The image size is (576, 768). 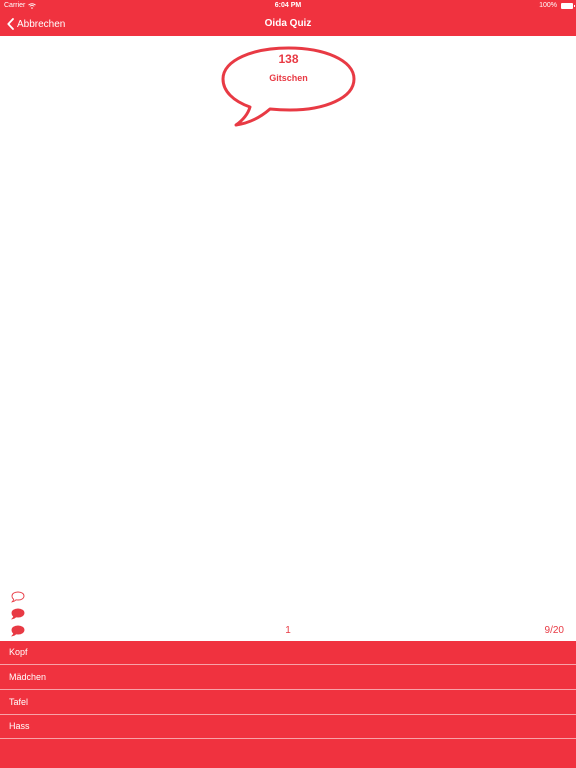 What do you see at coordinates (288, 678) in the screenshot?
I see `answer-option-2: Mädchen` at bounding box center [288, 678].